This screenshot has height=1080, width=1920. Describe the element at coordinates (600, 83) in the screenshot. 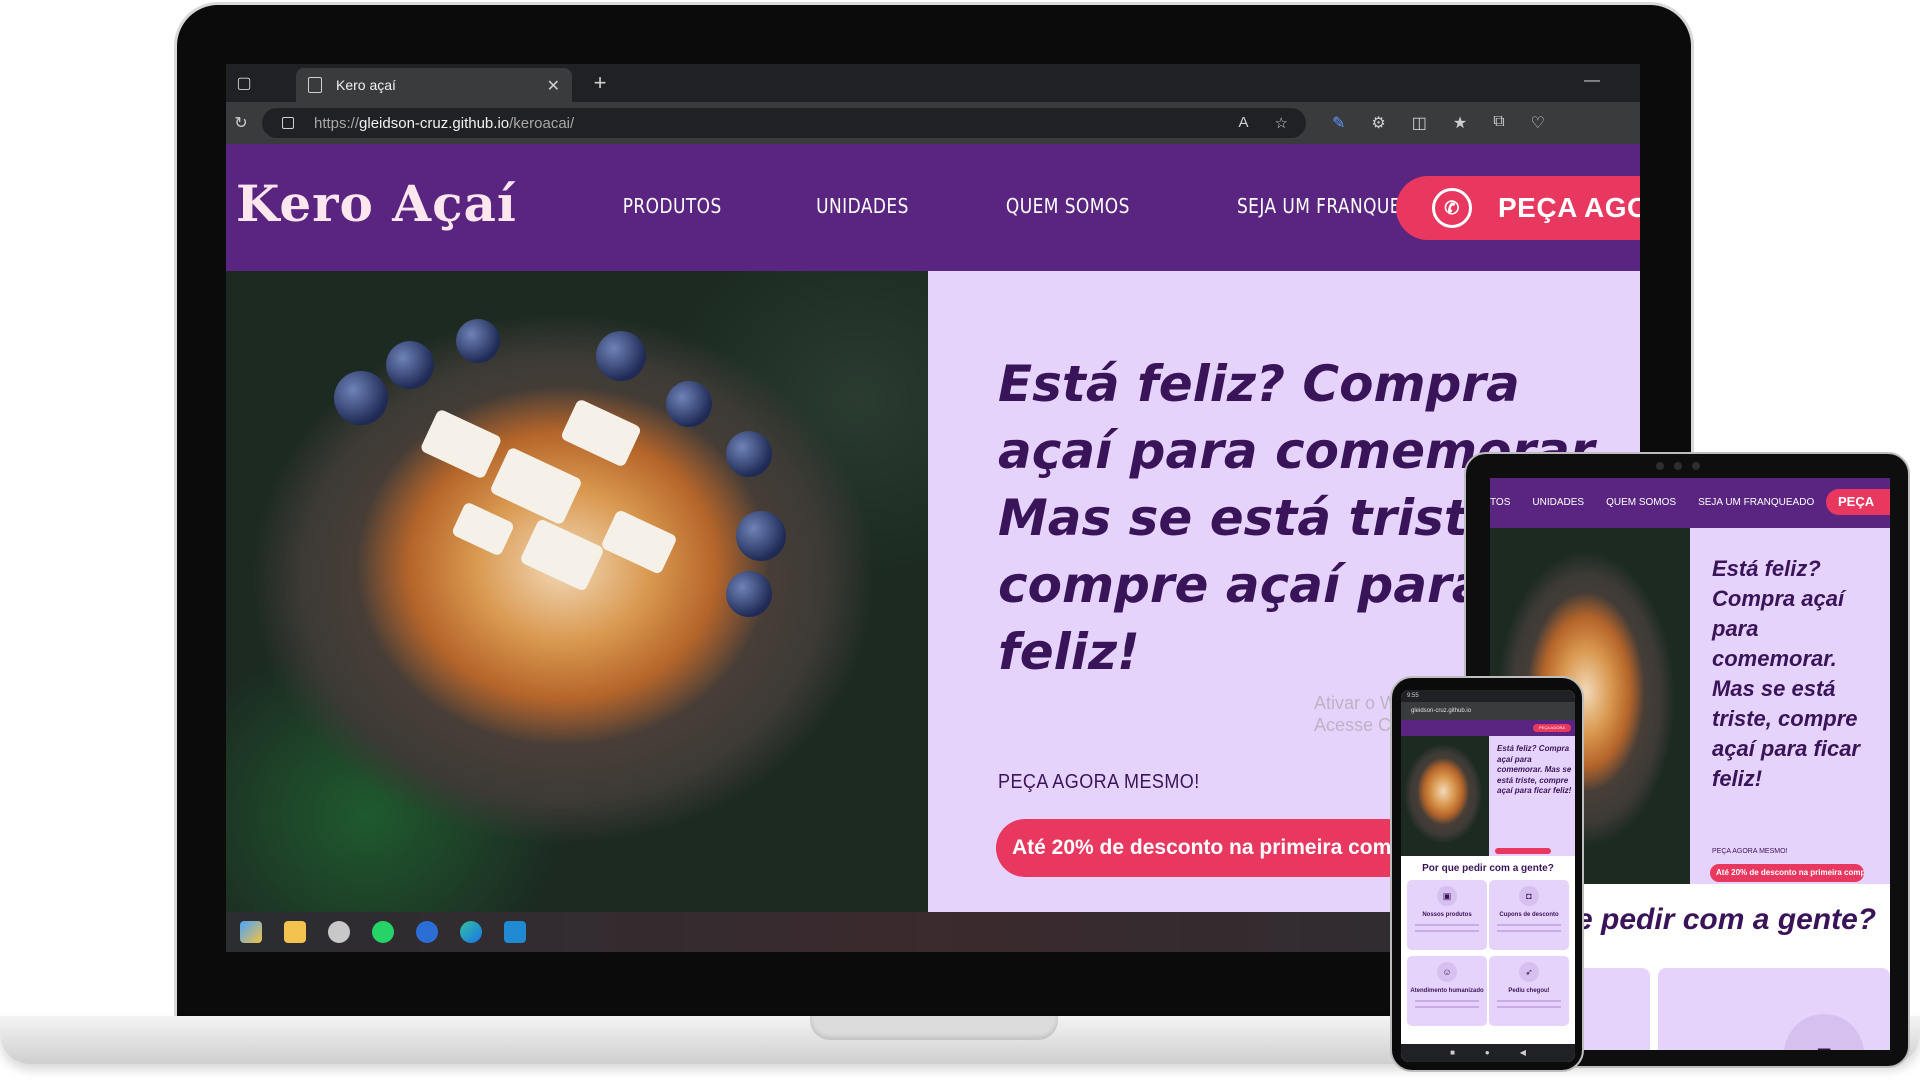

I see `new-tab-icon: +` at that location.